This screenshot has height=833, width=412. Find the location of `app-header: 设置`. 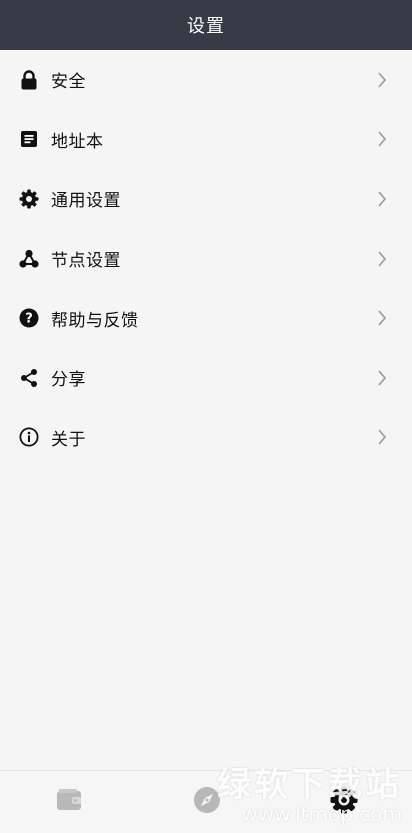

app-header: 设置 is located at coordinates (206, 25).